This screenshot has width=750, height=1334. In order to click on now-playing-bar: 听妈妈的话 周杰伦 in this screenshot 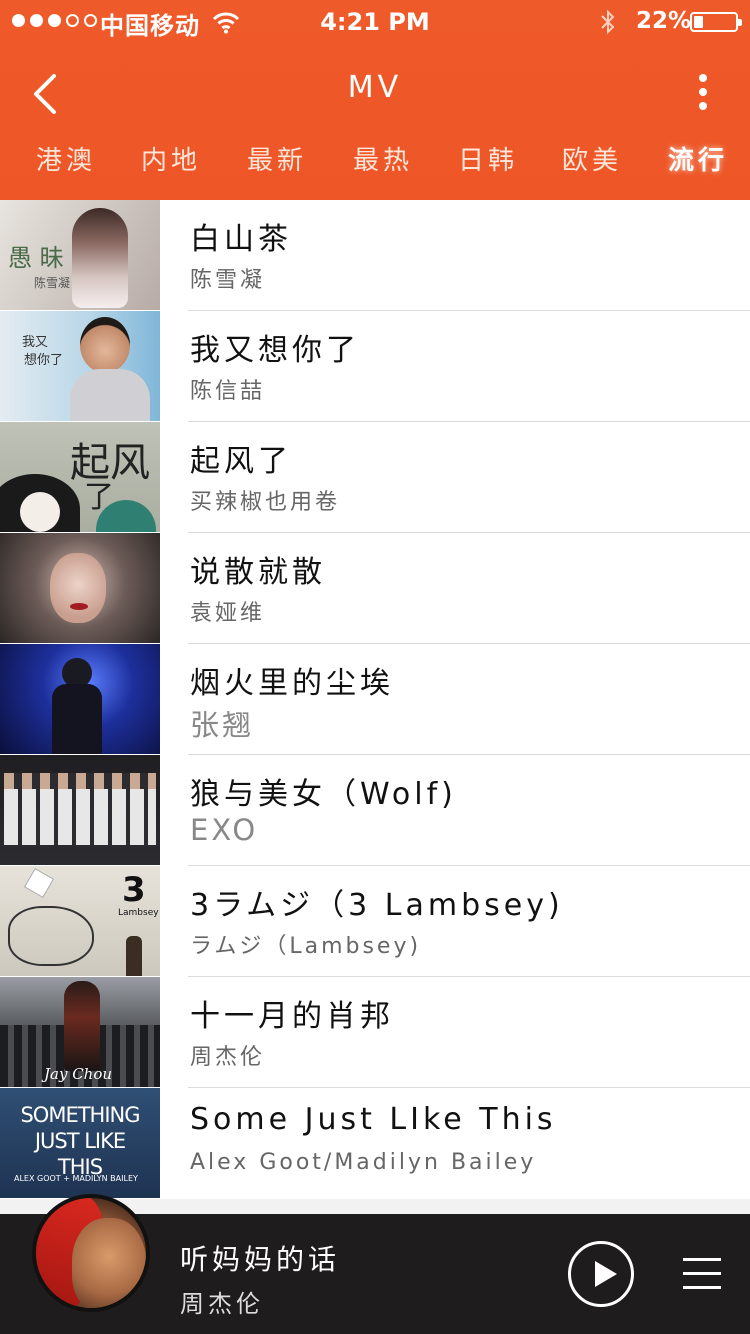, I will do `click(375, 1264)`.